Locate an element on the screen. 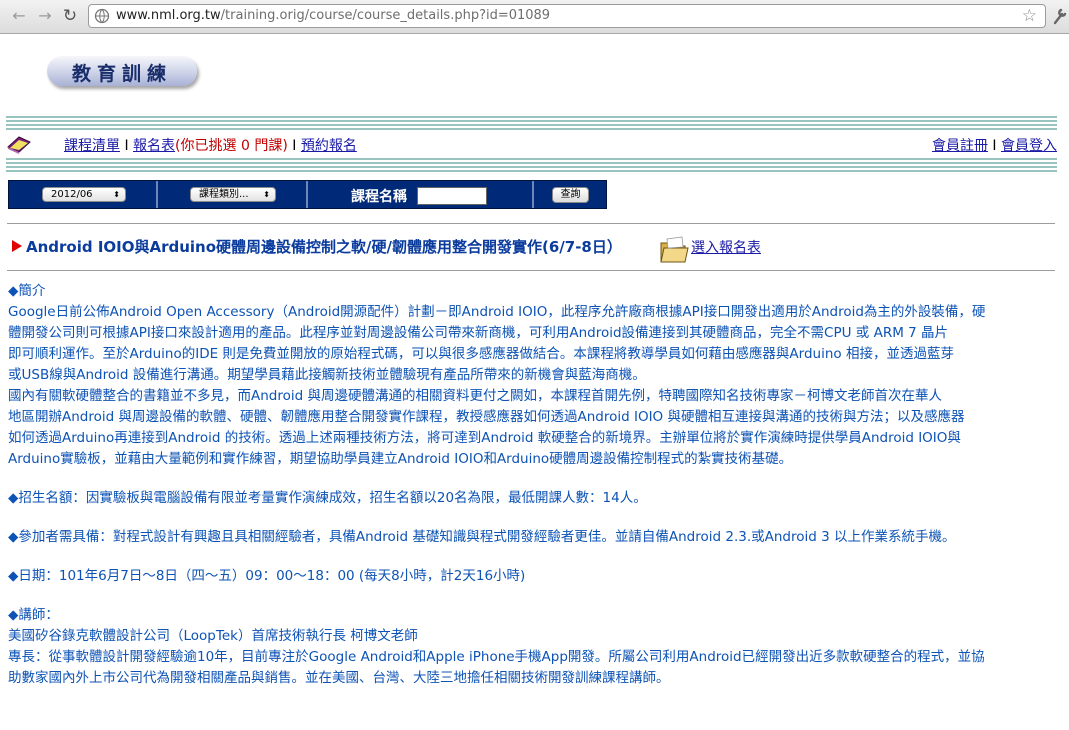 This screenshot has width=1069, height=730. course-name-label: 課程名稱 is located at coordinates (379, 197).